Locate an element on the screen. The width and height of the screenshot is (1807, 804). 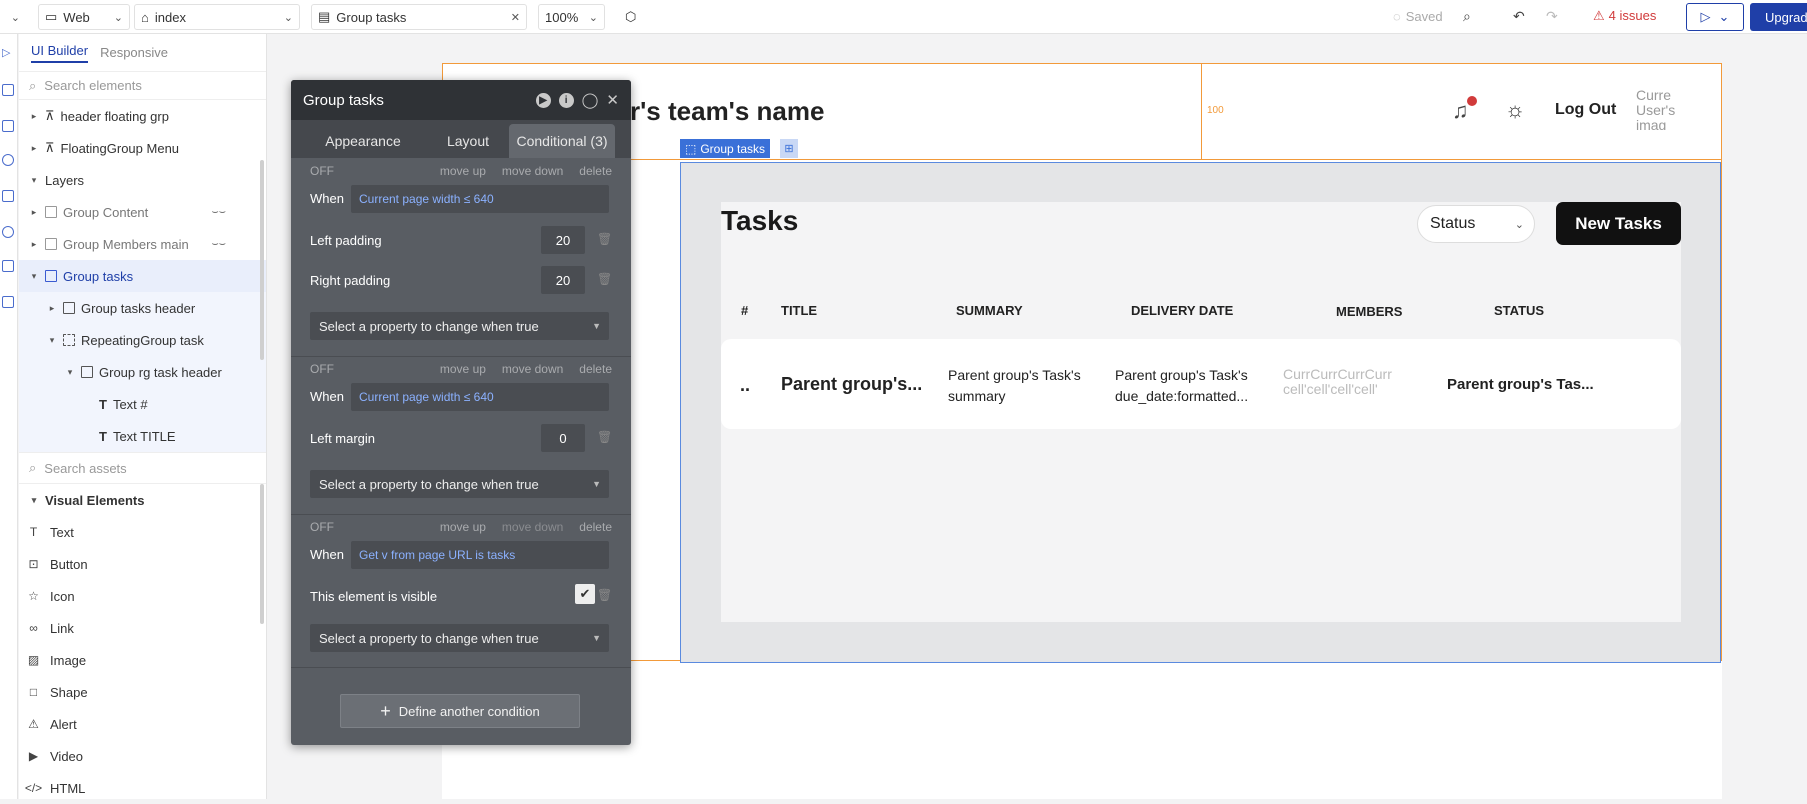
condition-expression: Get v from page URL is tasks is located at coordinates (480, 555).